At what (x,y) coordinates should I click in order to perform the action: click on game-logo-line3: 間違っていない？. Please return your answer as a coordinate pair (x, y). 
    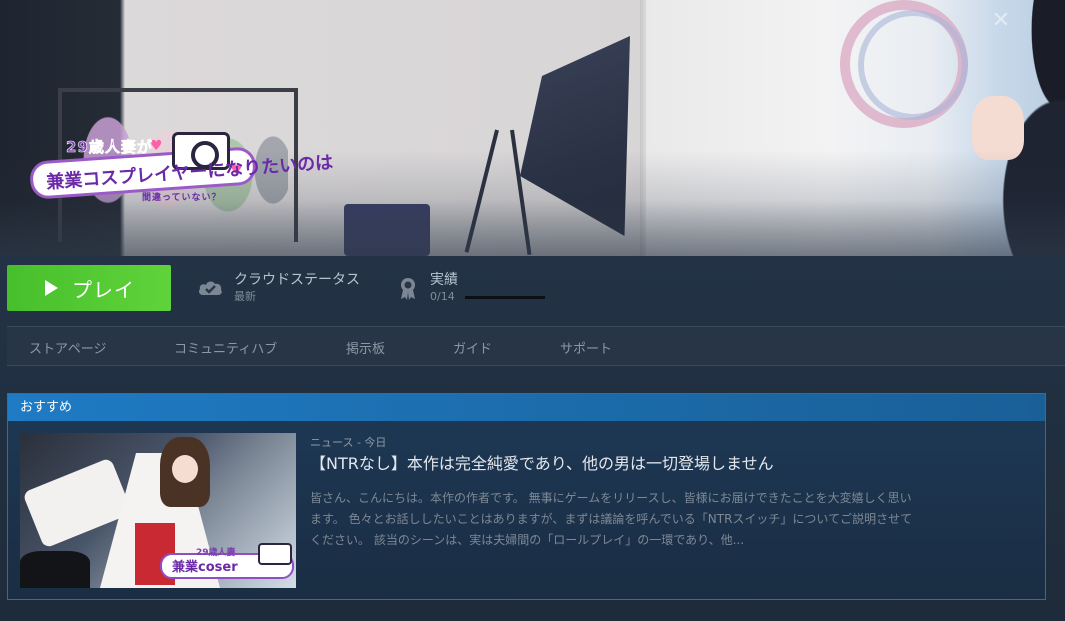
    Looking at the image, I should click on (182, 198).